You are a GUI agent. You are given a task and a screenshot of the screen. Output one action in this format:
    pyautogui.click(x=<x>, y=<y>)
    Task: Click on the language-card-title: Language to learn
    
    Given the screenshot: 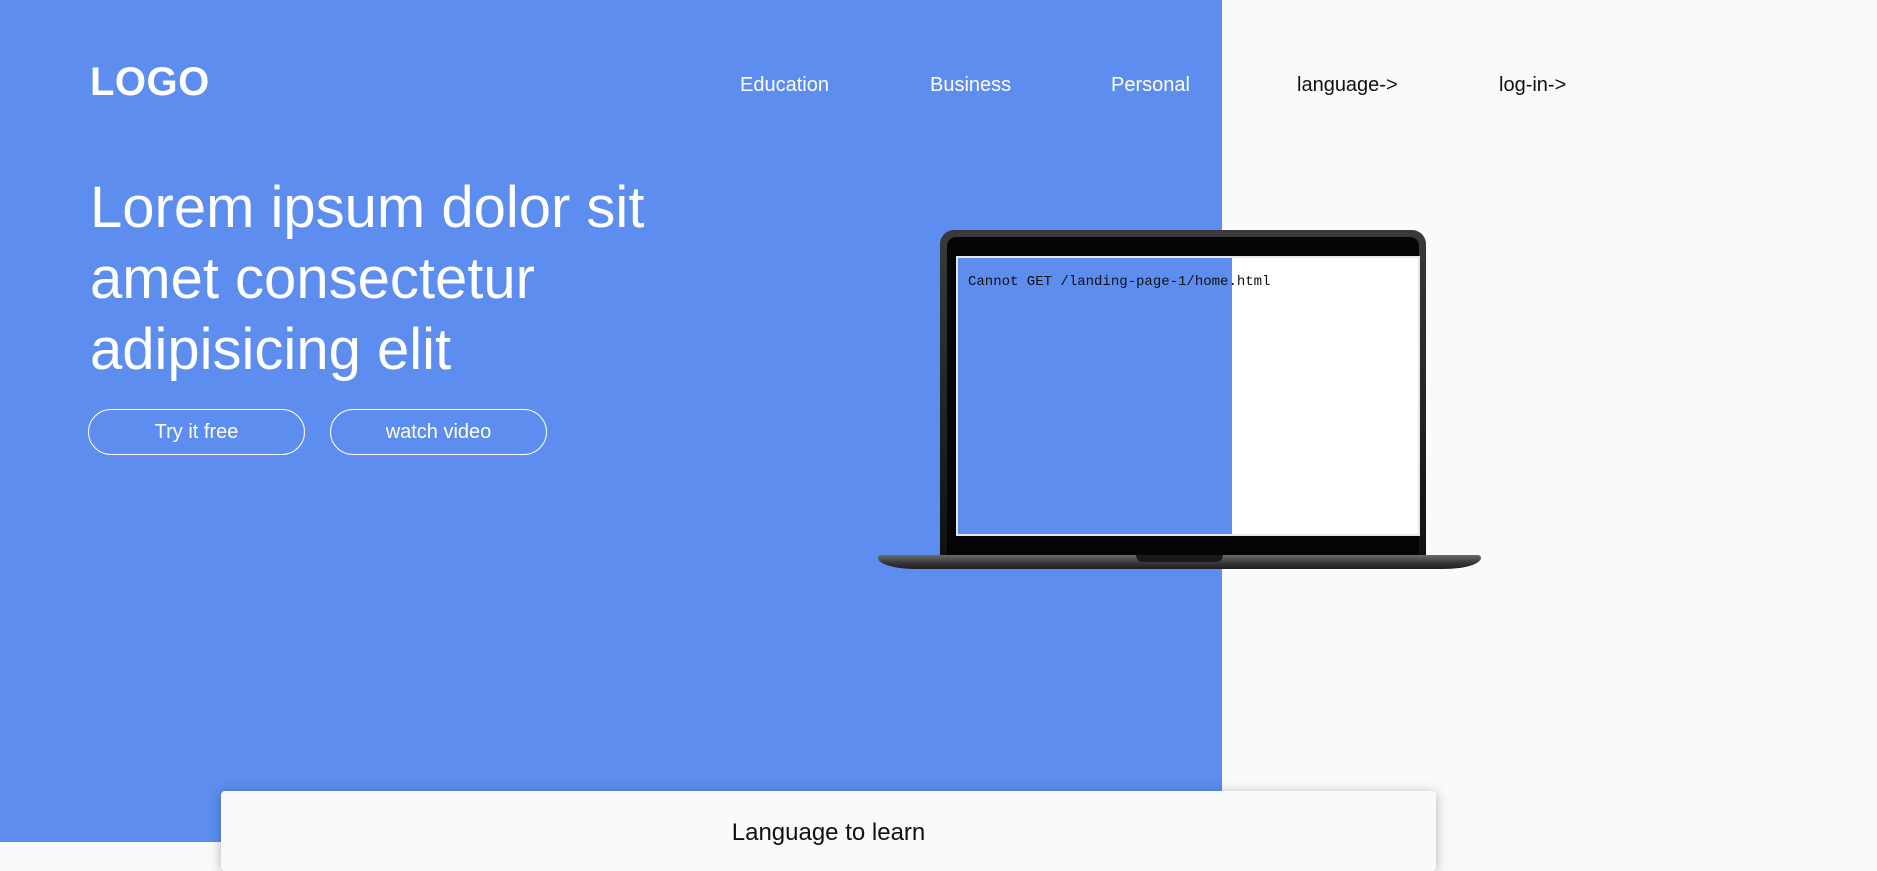 What is the action you would take?
    pyautogui.click(x=828, y=832)
    